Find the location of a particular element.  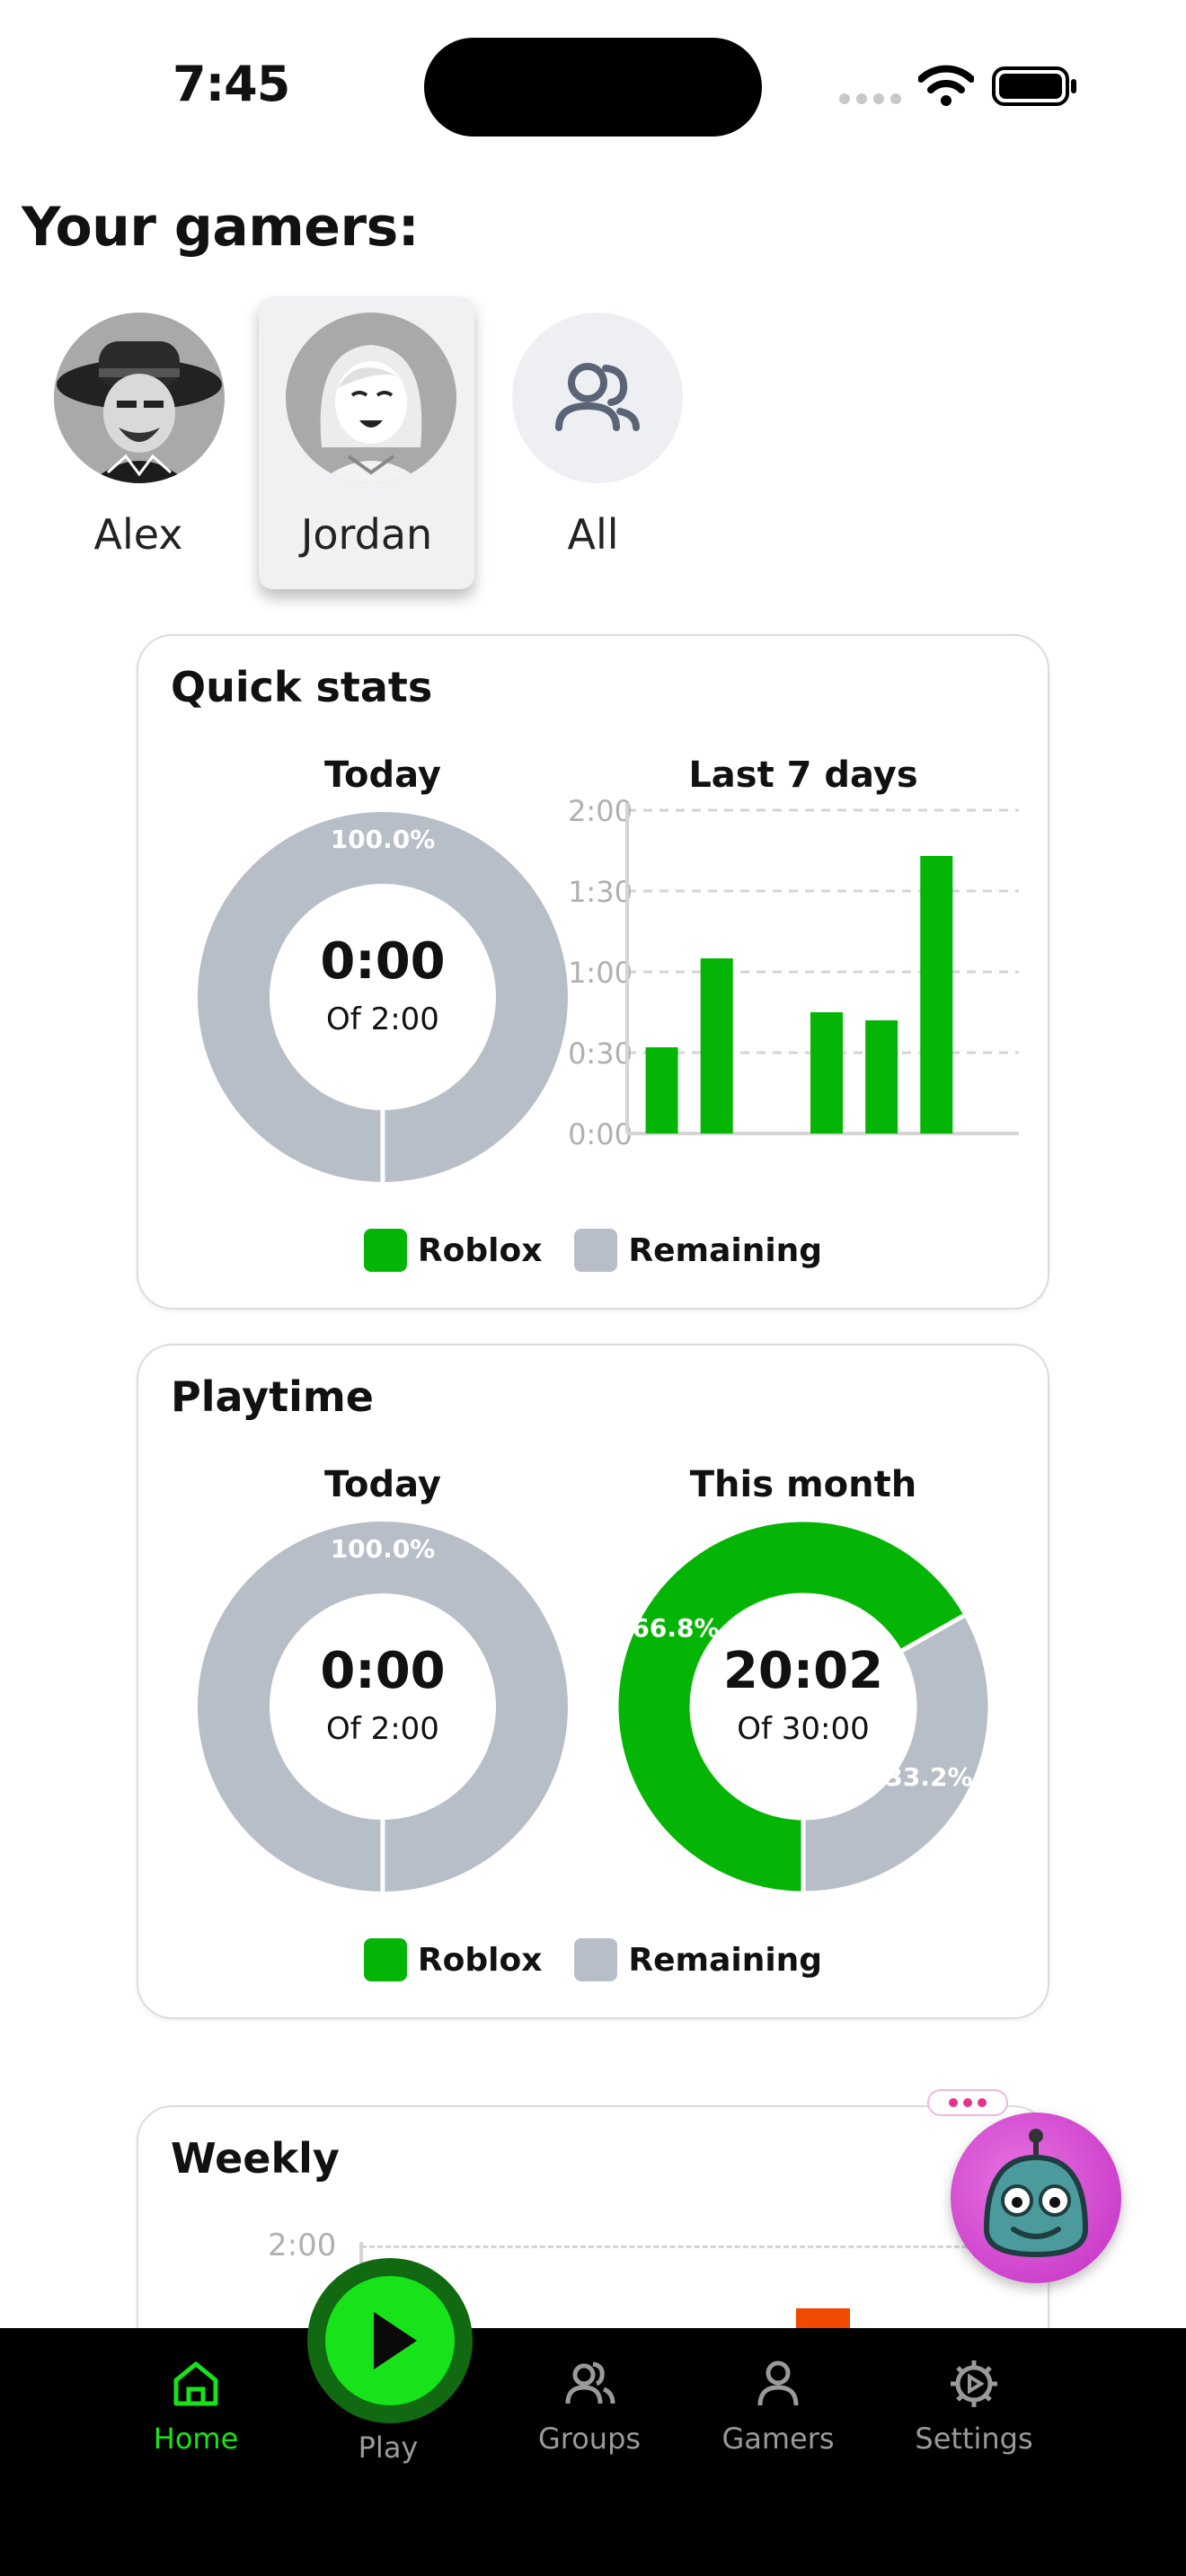

slice-label-used: 66.8% is located at coordinates (675, 1628).